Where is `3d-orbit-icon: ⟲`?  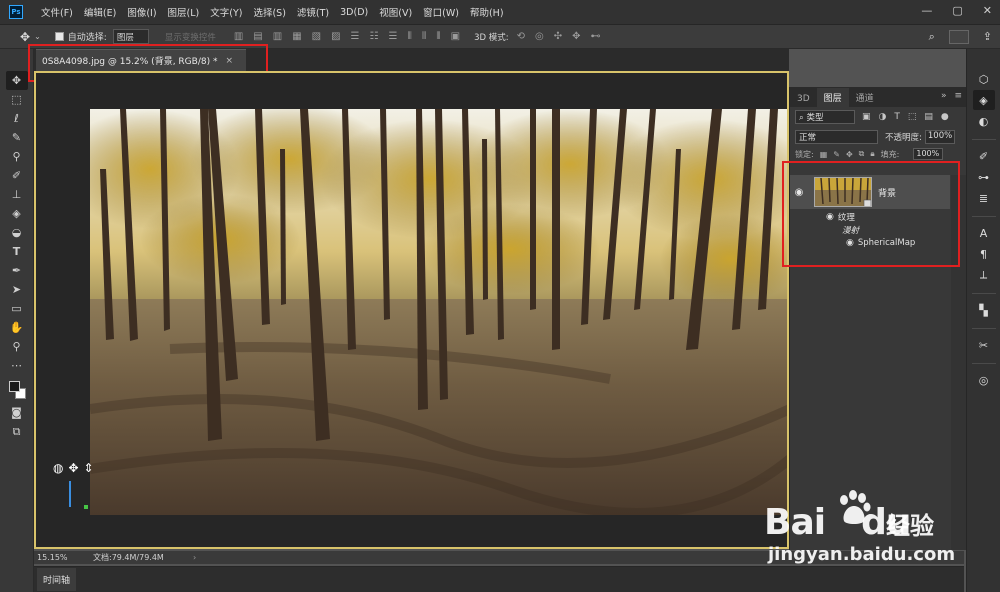
3d-orbit-icon: ⟲ is located at coordinates (521, 36).